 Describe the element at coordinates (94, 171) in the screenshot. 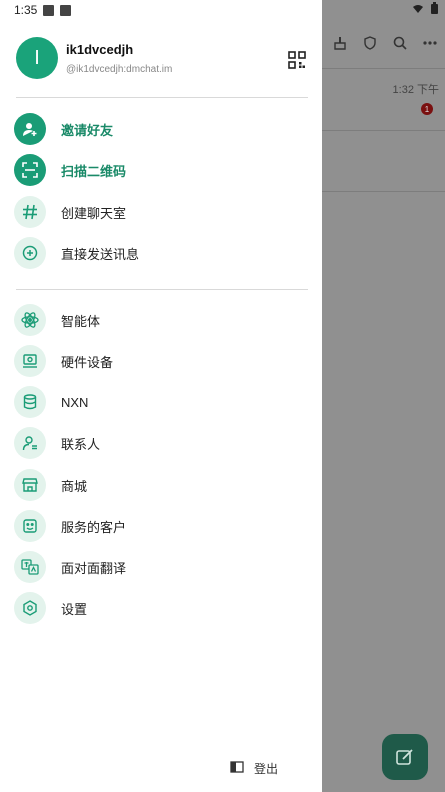

I see `menu-label: 扫描二维码` at that location.